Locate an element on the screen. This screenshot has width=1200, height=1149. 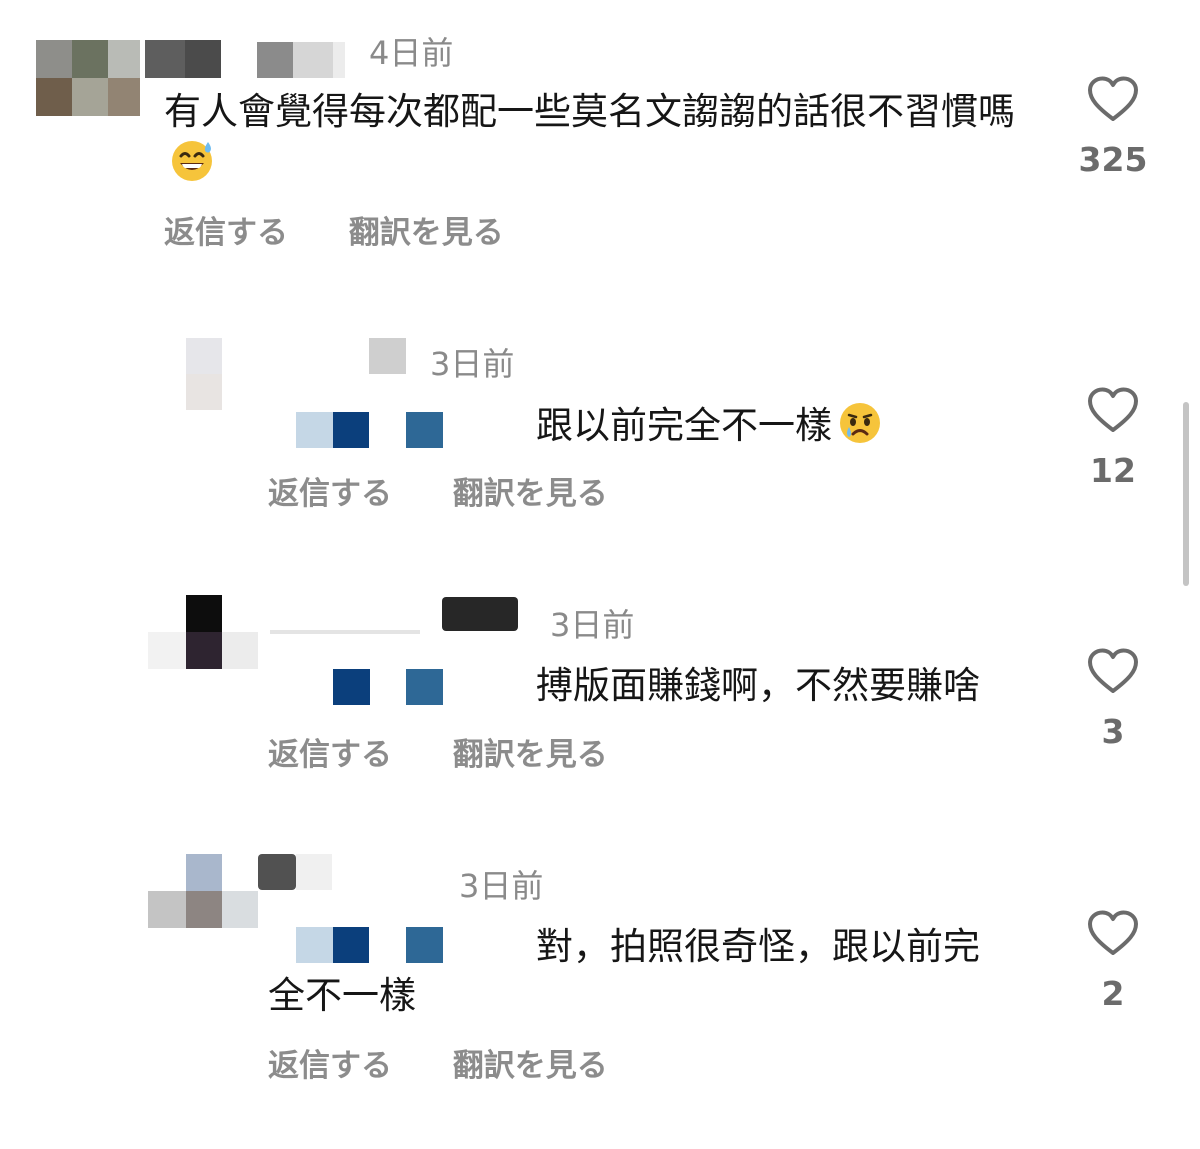
like-count: 325 is located at coordinates (1113, 159).